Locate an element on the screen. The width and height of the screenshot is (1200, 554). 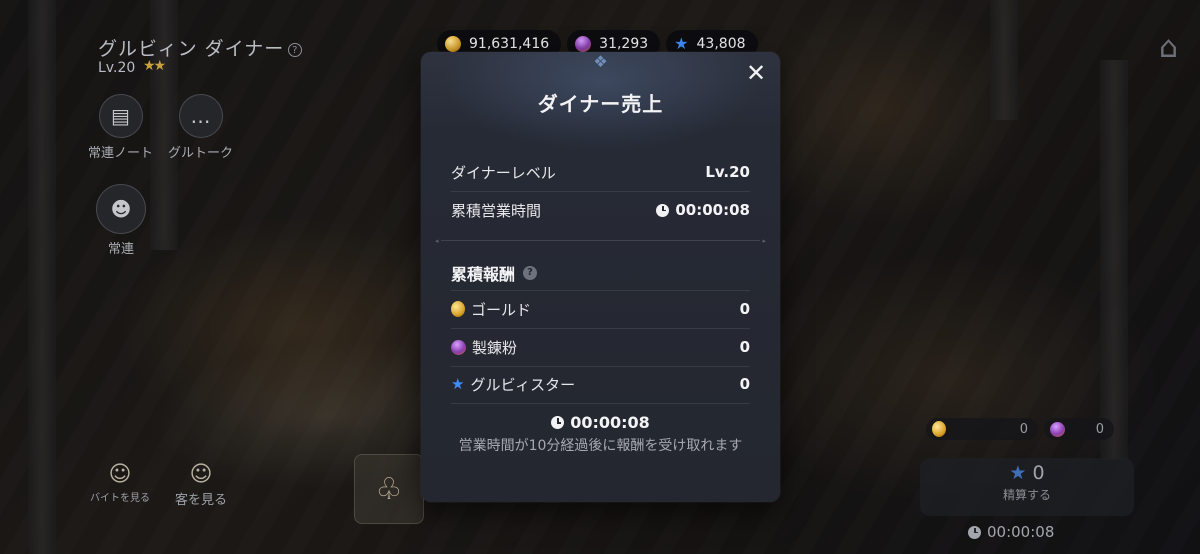
settle-button: ★ 0 精算する is located at coordinates (1027, 487).